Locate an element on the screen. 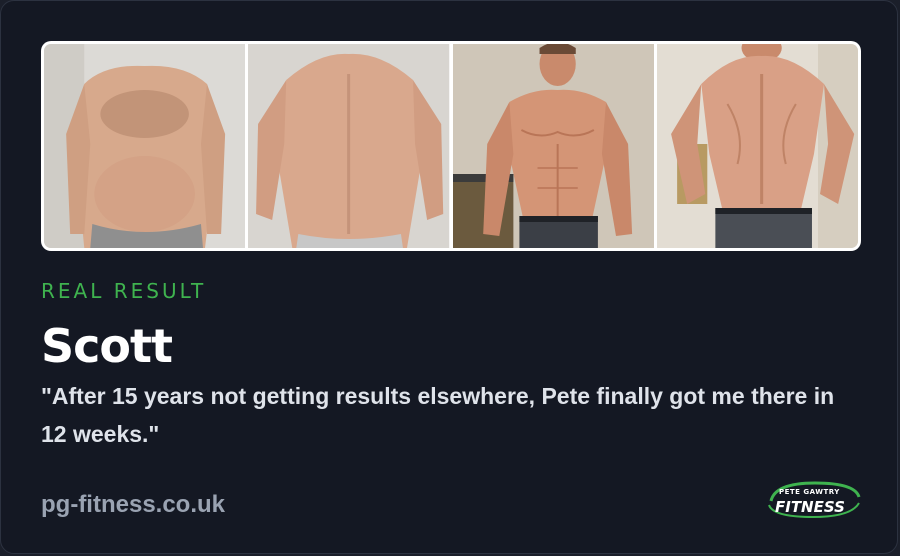 The image size is (900, 556). after-back-photo is located at coordinates (757, 146).